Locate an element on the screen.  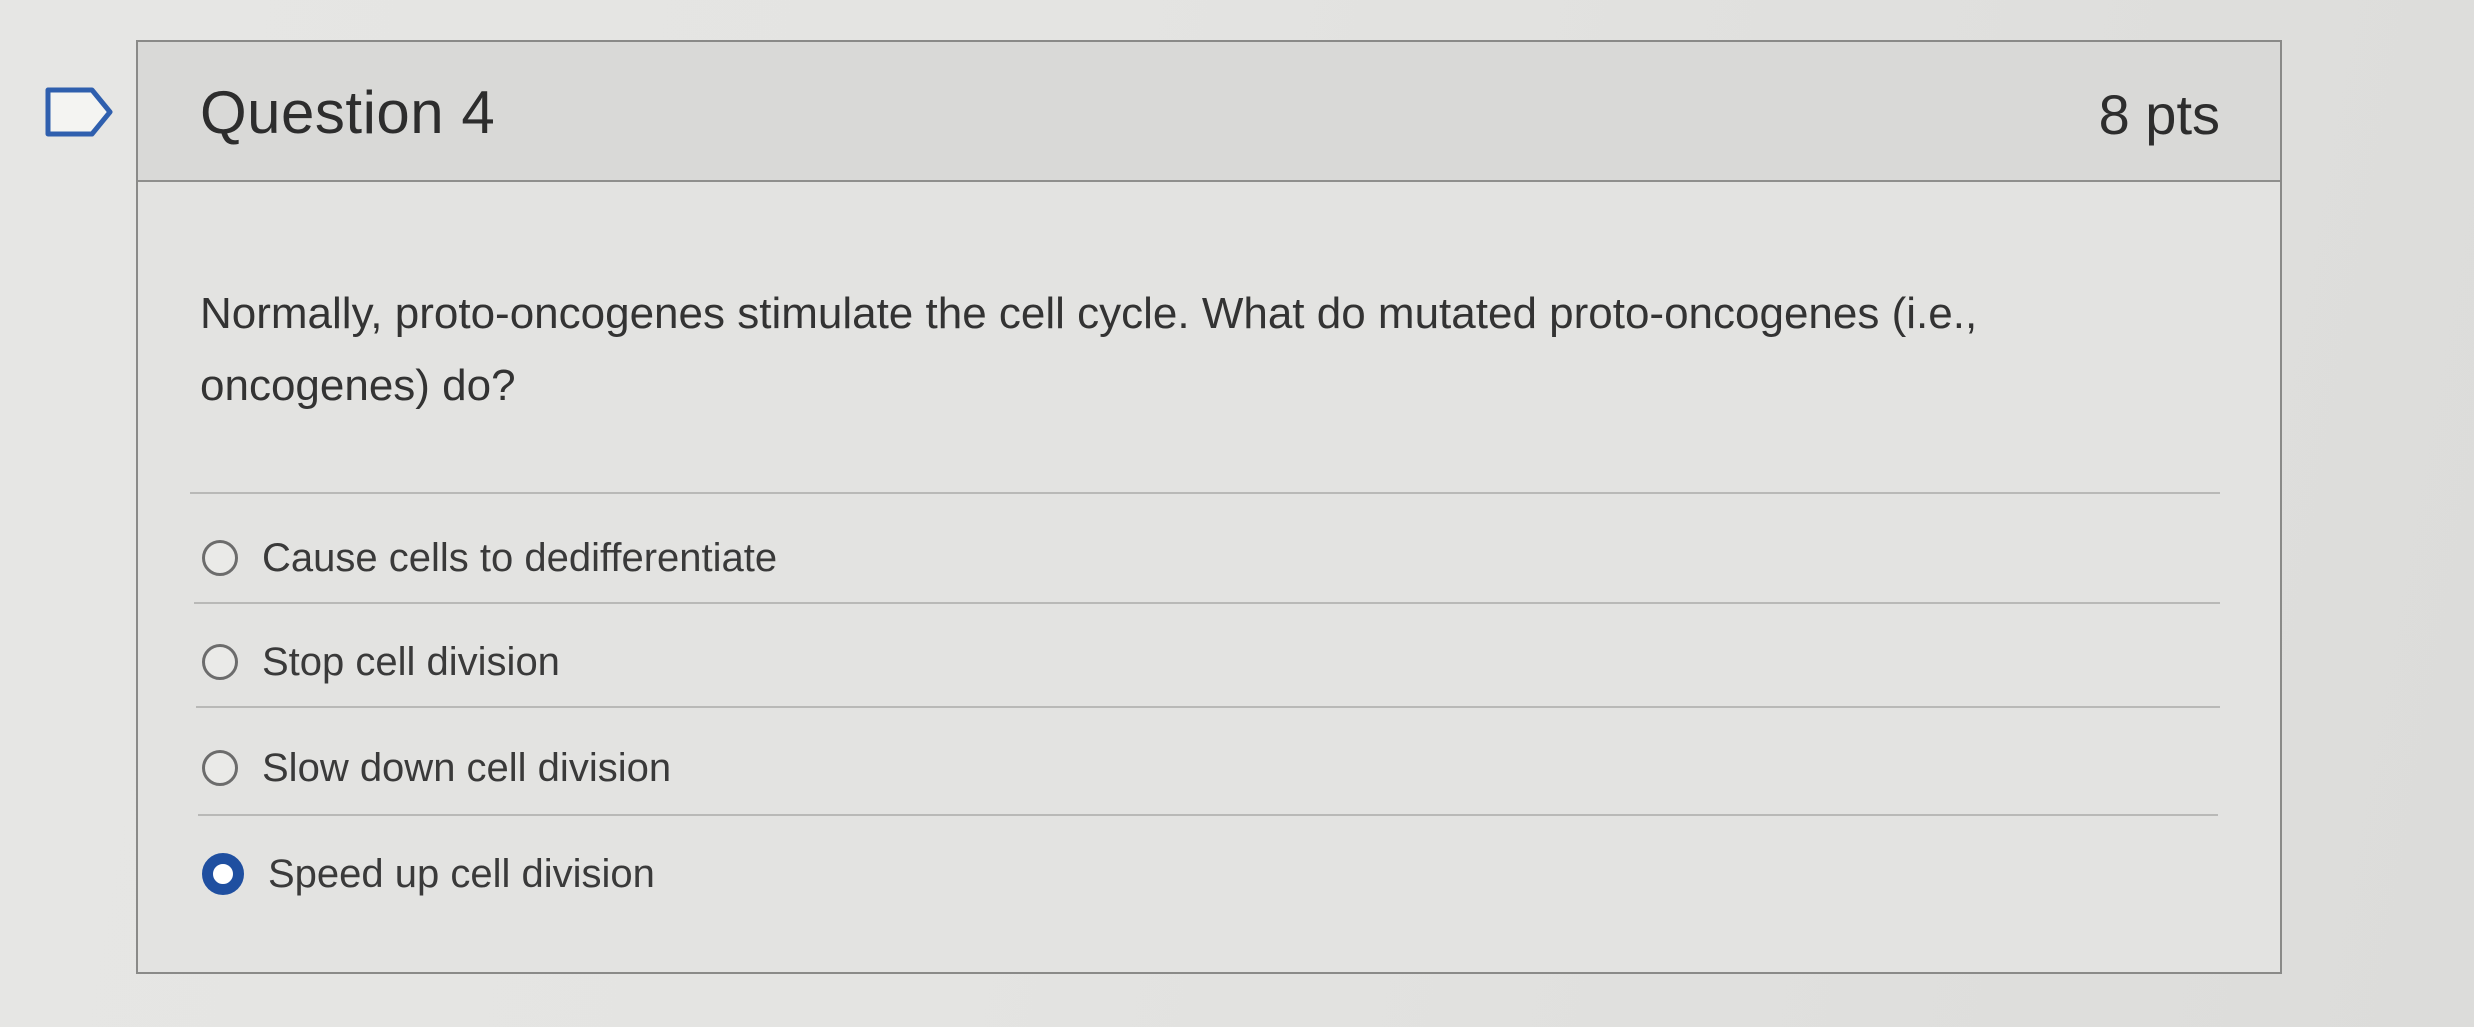
answer-label: Slow down cell division is located at coordinates (467, 767).